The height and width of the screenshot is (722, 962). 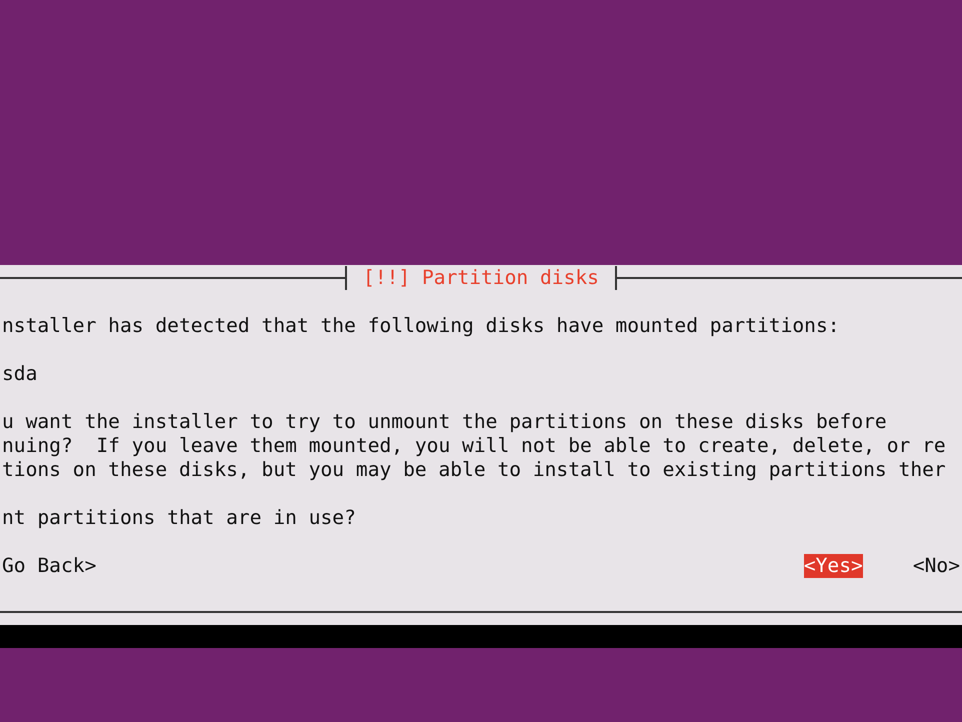 What do you see at coordinates (179, 518) in the screenshot?
I see `message-text: nt partitions that are in use?` at bounding box center [179, 518].